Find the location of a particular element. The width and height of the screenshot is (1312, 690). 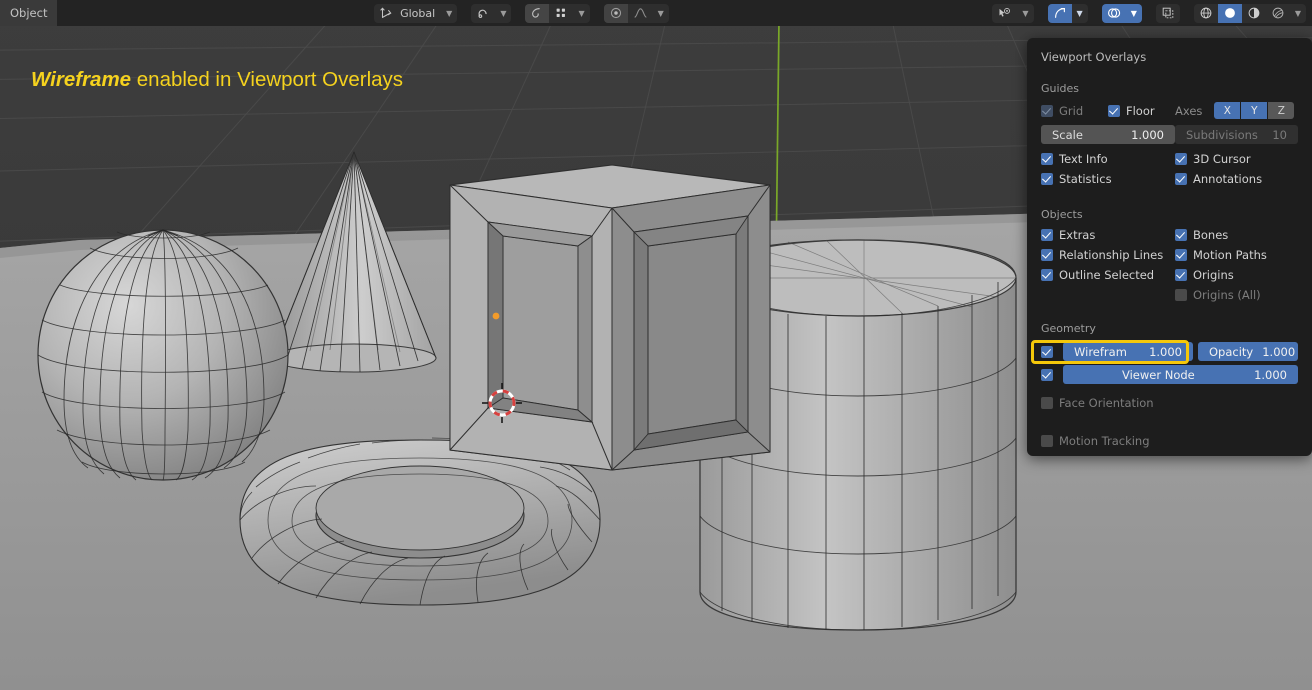

chevron-down-icon-shading: ▼ is located at coordinates (1298, 13).